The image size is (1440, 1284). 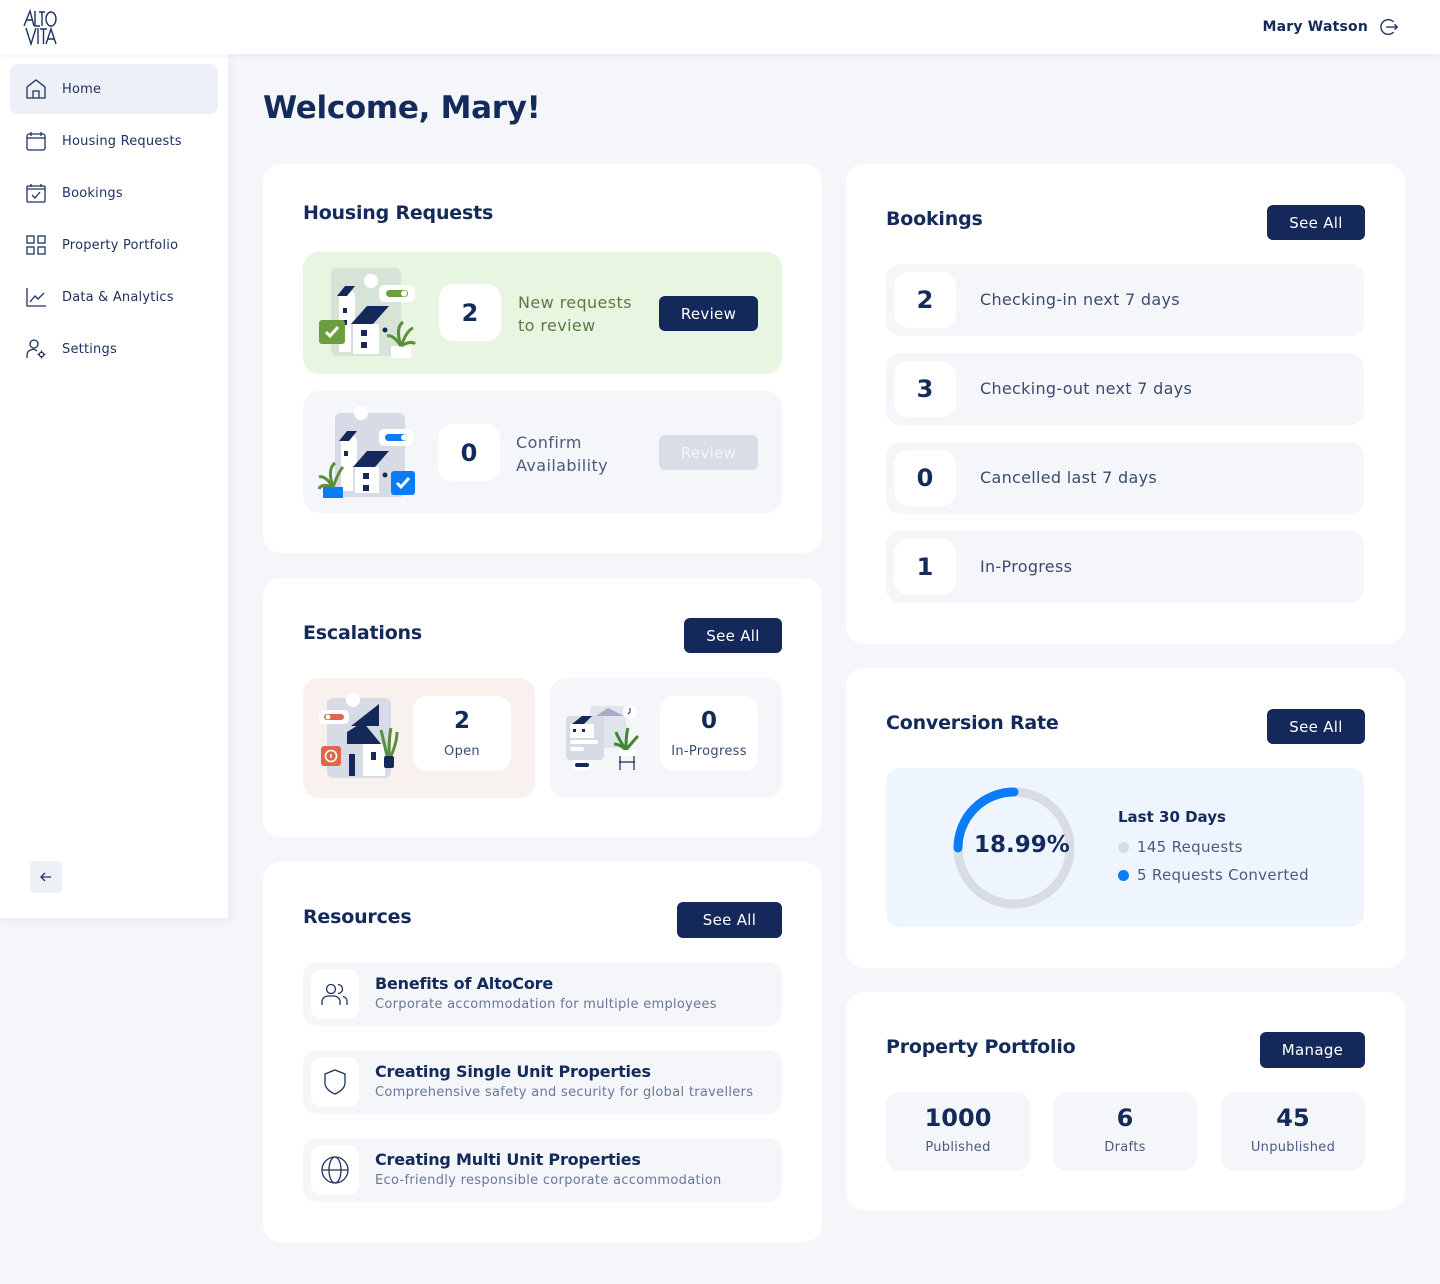 What do you see at coordinates (958, 1147) in the screenshot?
I see `stat-label: Published` at bounding box center [958, 1147].